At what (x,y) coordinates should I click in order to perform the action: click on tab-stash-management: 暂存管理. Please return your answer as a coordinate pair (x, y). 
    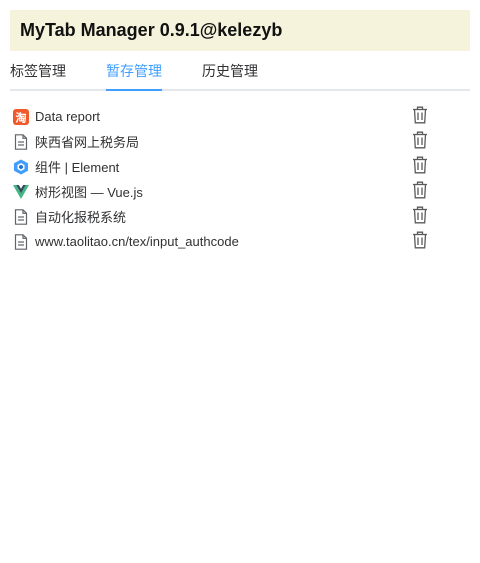
    Looking at the image, I should click on (134, 70).